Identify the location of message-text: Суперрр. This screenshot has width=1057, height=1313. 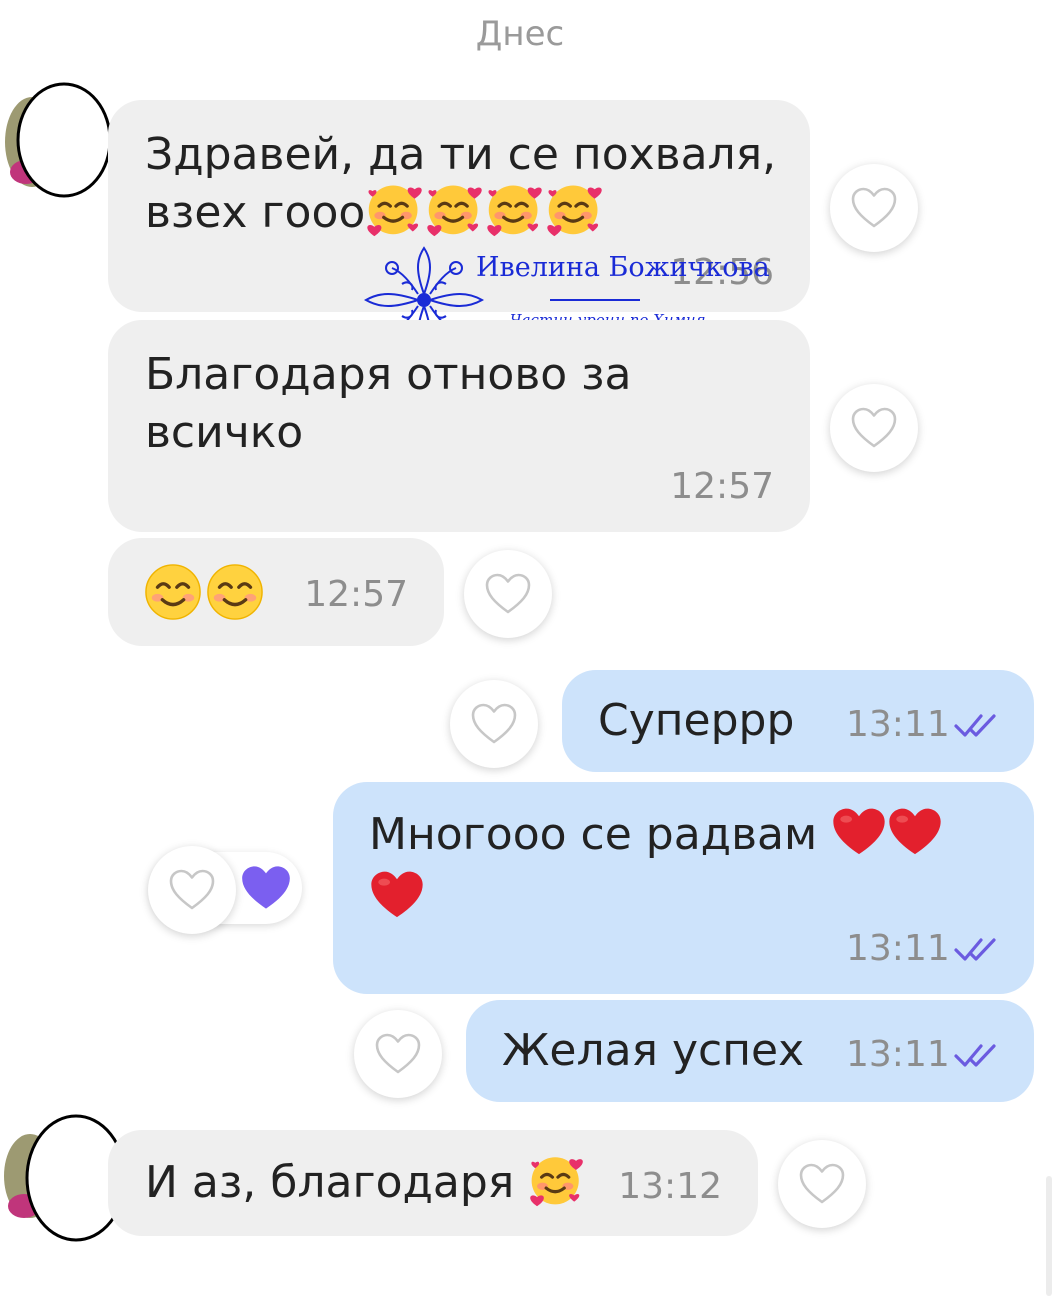
(696, 720).